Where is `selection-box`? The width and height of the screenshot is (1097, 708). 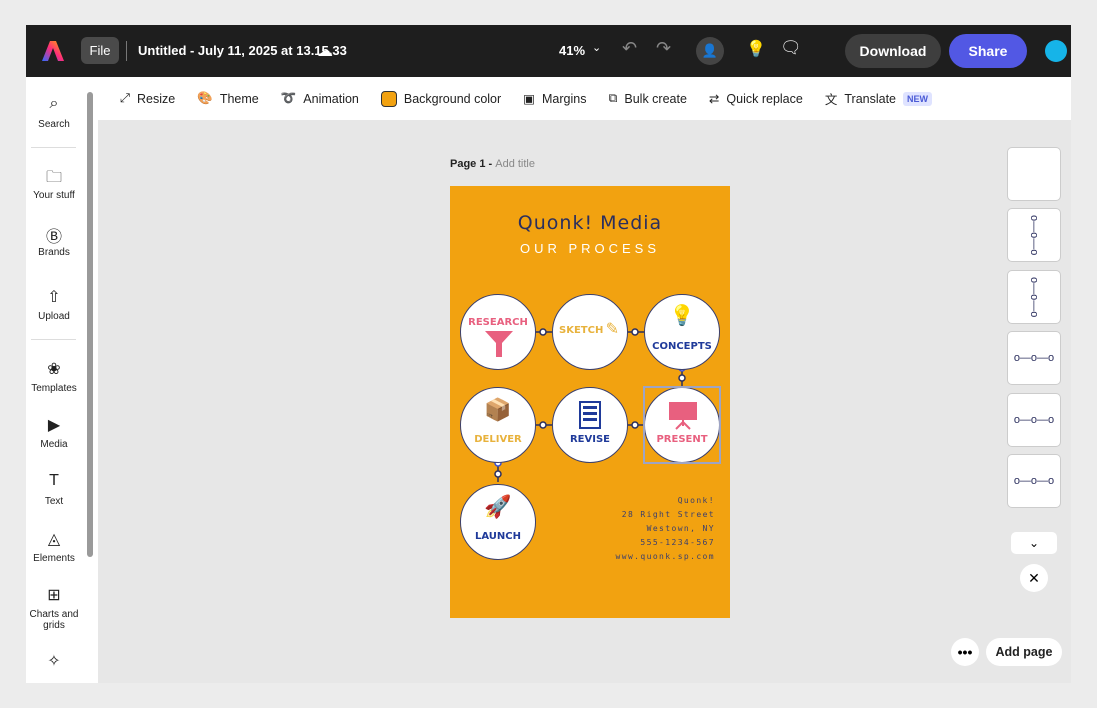
selection-box is located at coordinates (682, 425).